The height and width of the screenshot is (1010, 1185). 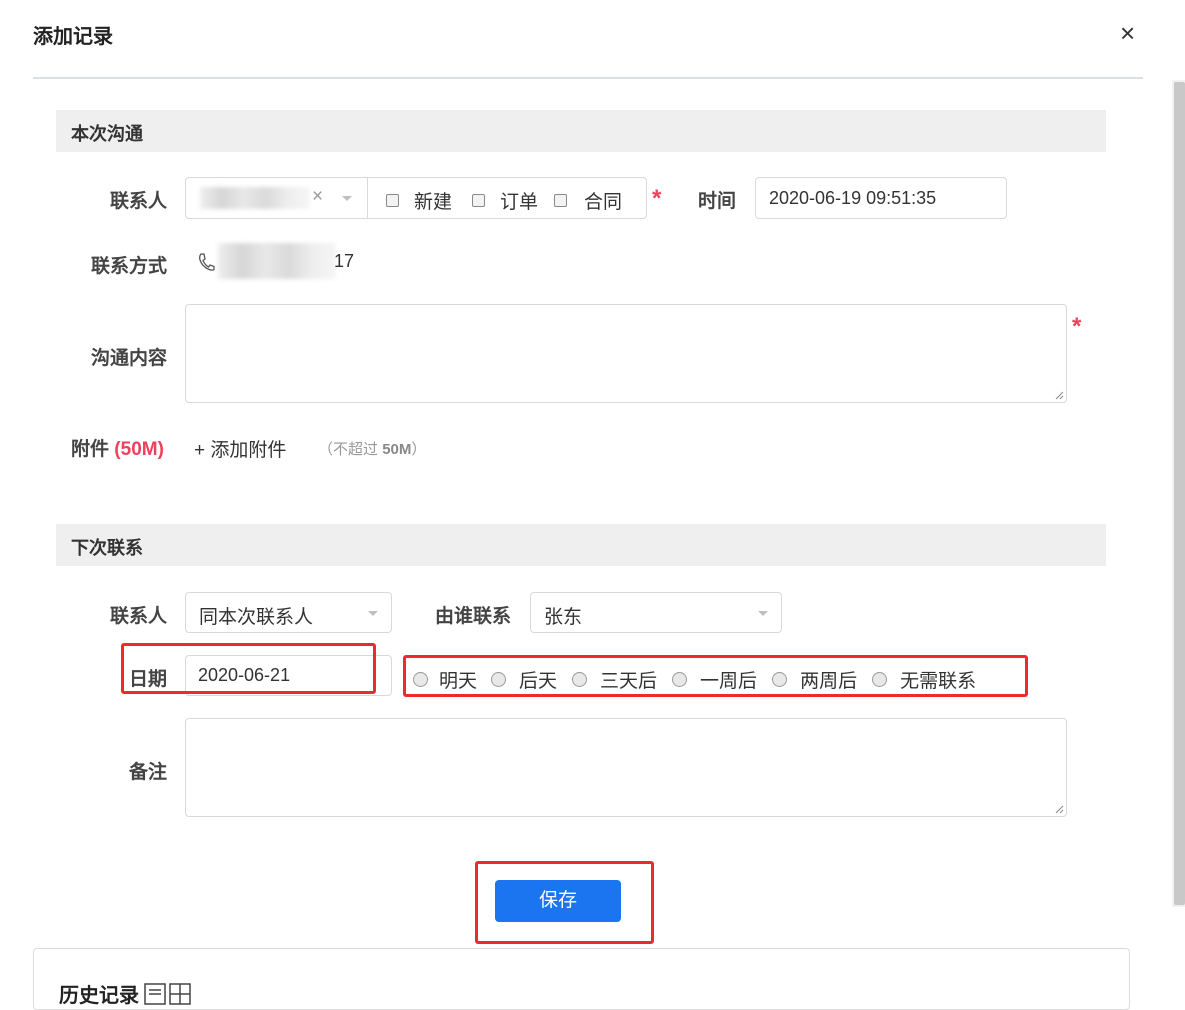 What do you see at coordinates (206, 262) in the screenshot?
I see `phone-icon` at bounding box center [206, 262].